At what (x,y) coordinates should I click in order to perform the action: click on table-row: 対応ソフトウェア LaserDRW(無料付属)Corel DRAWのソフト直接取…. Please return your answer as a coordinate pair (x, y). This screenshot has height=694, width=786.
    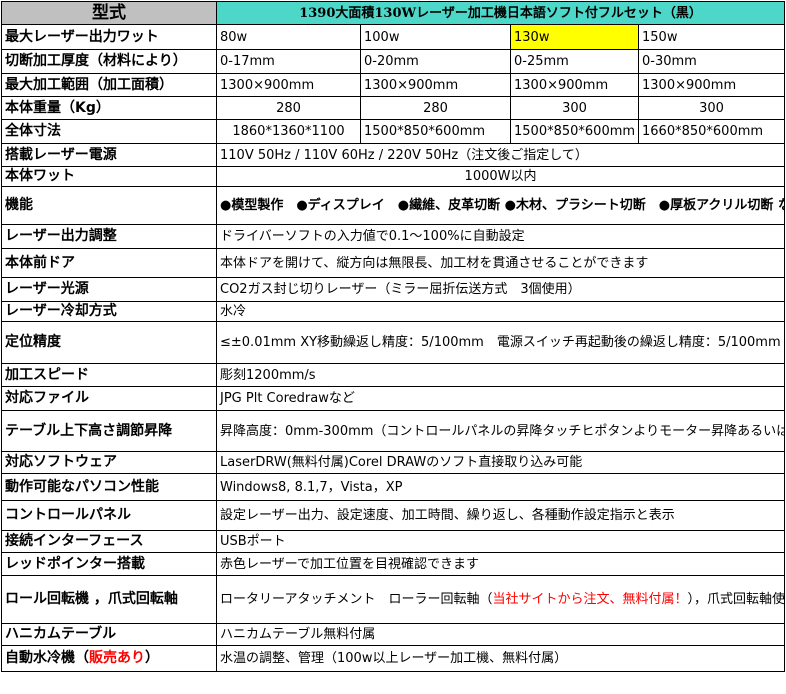
    Looking at the image, I should click on (393, 462).